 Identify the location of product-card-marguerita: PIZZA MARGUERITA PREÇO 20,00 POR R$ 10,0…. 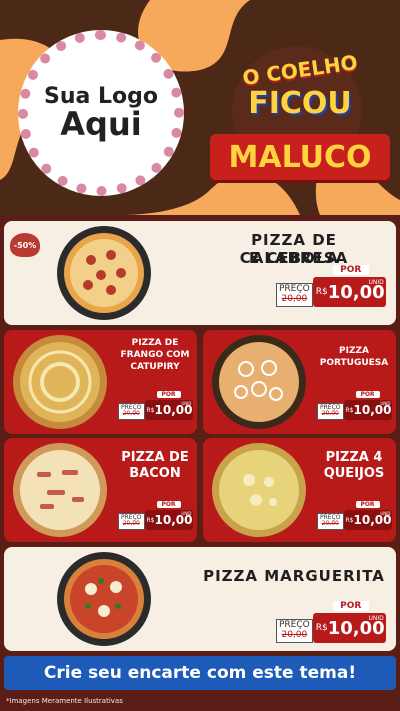
(200, 599).